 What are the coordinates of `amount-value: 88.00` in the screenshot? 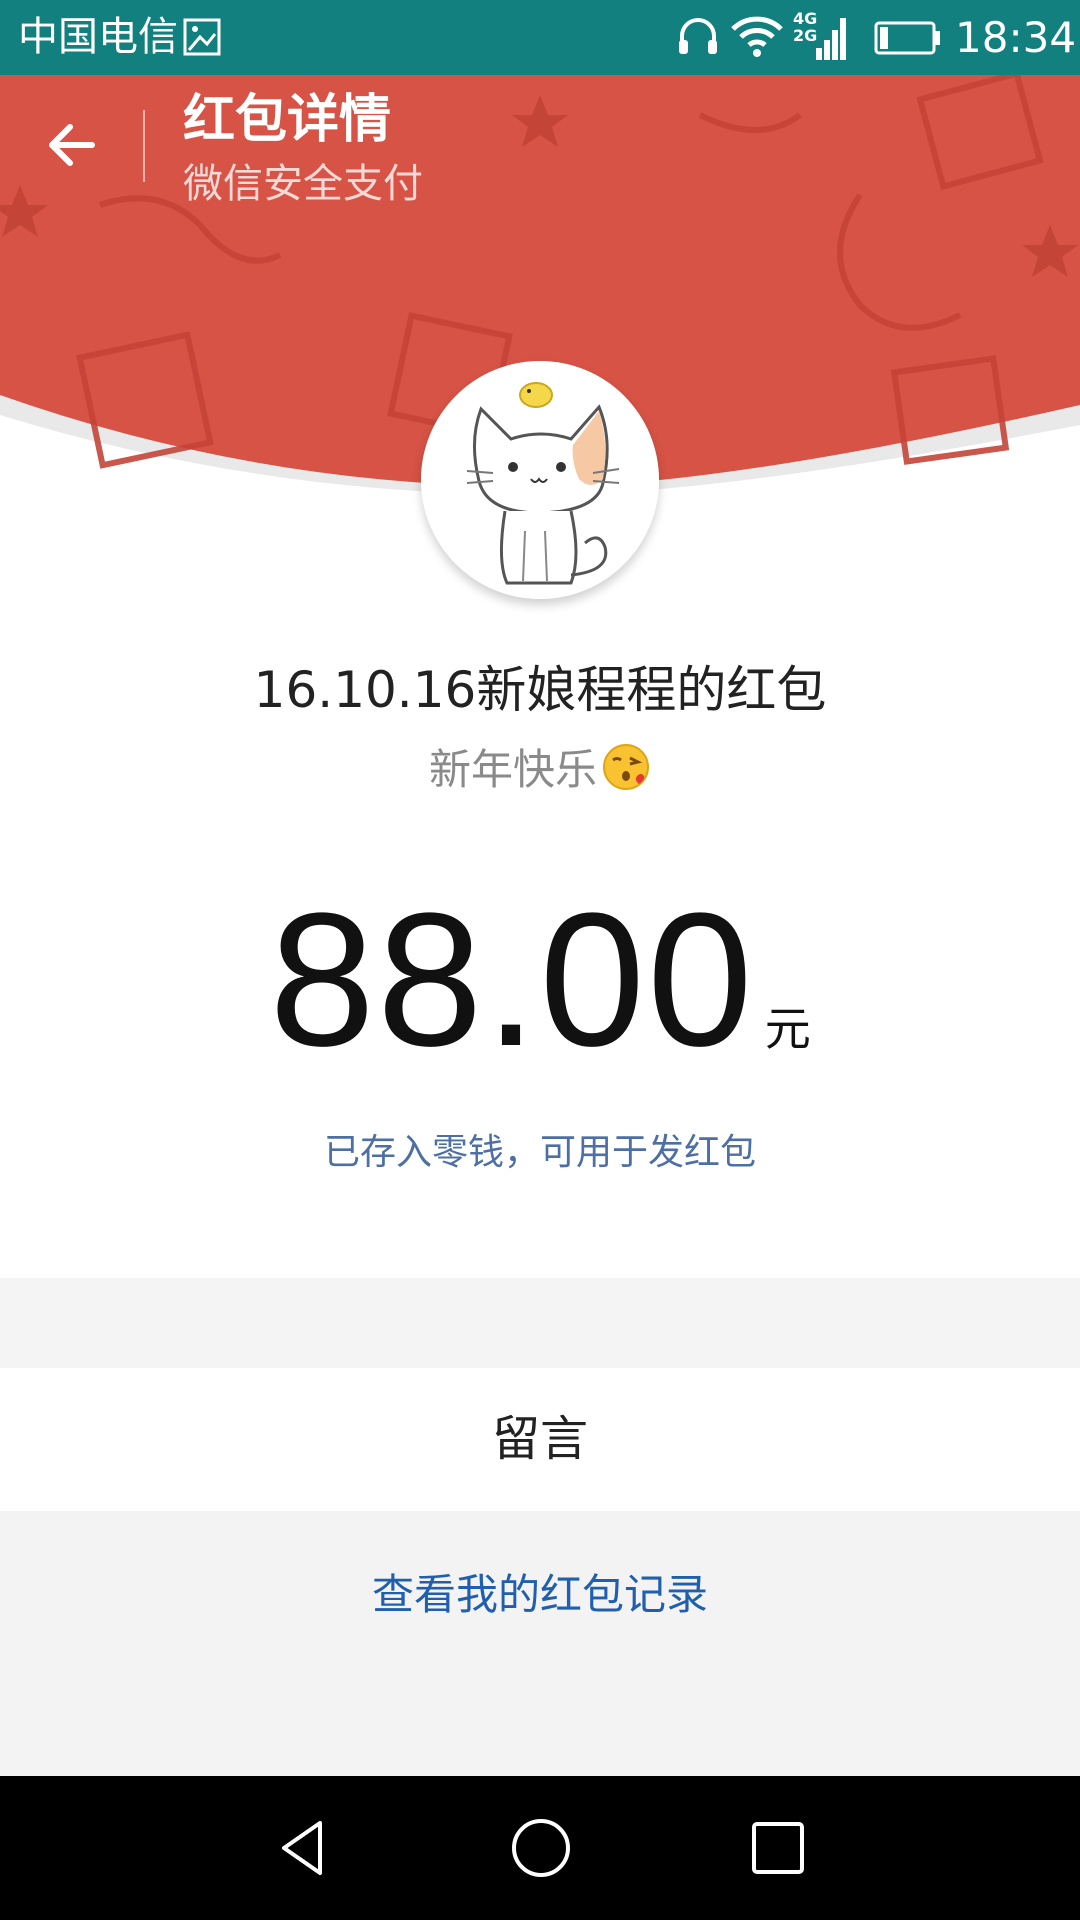 It's located at (512, 980).